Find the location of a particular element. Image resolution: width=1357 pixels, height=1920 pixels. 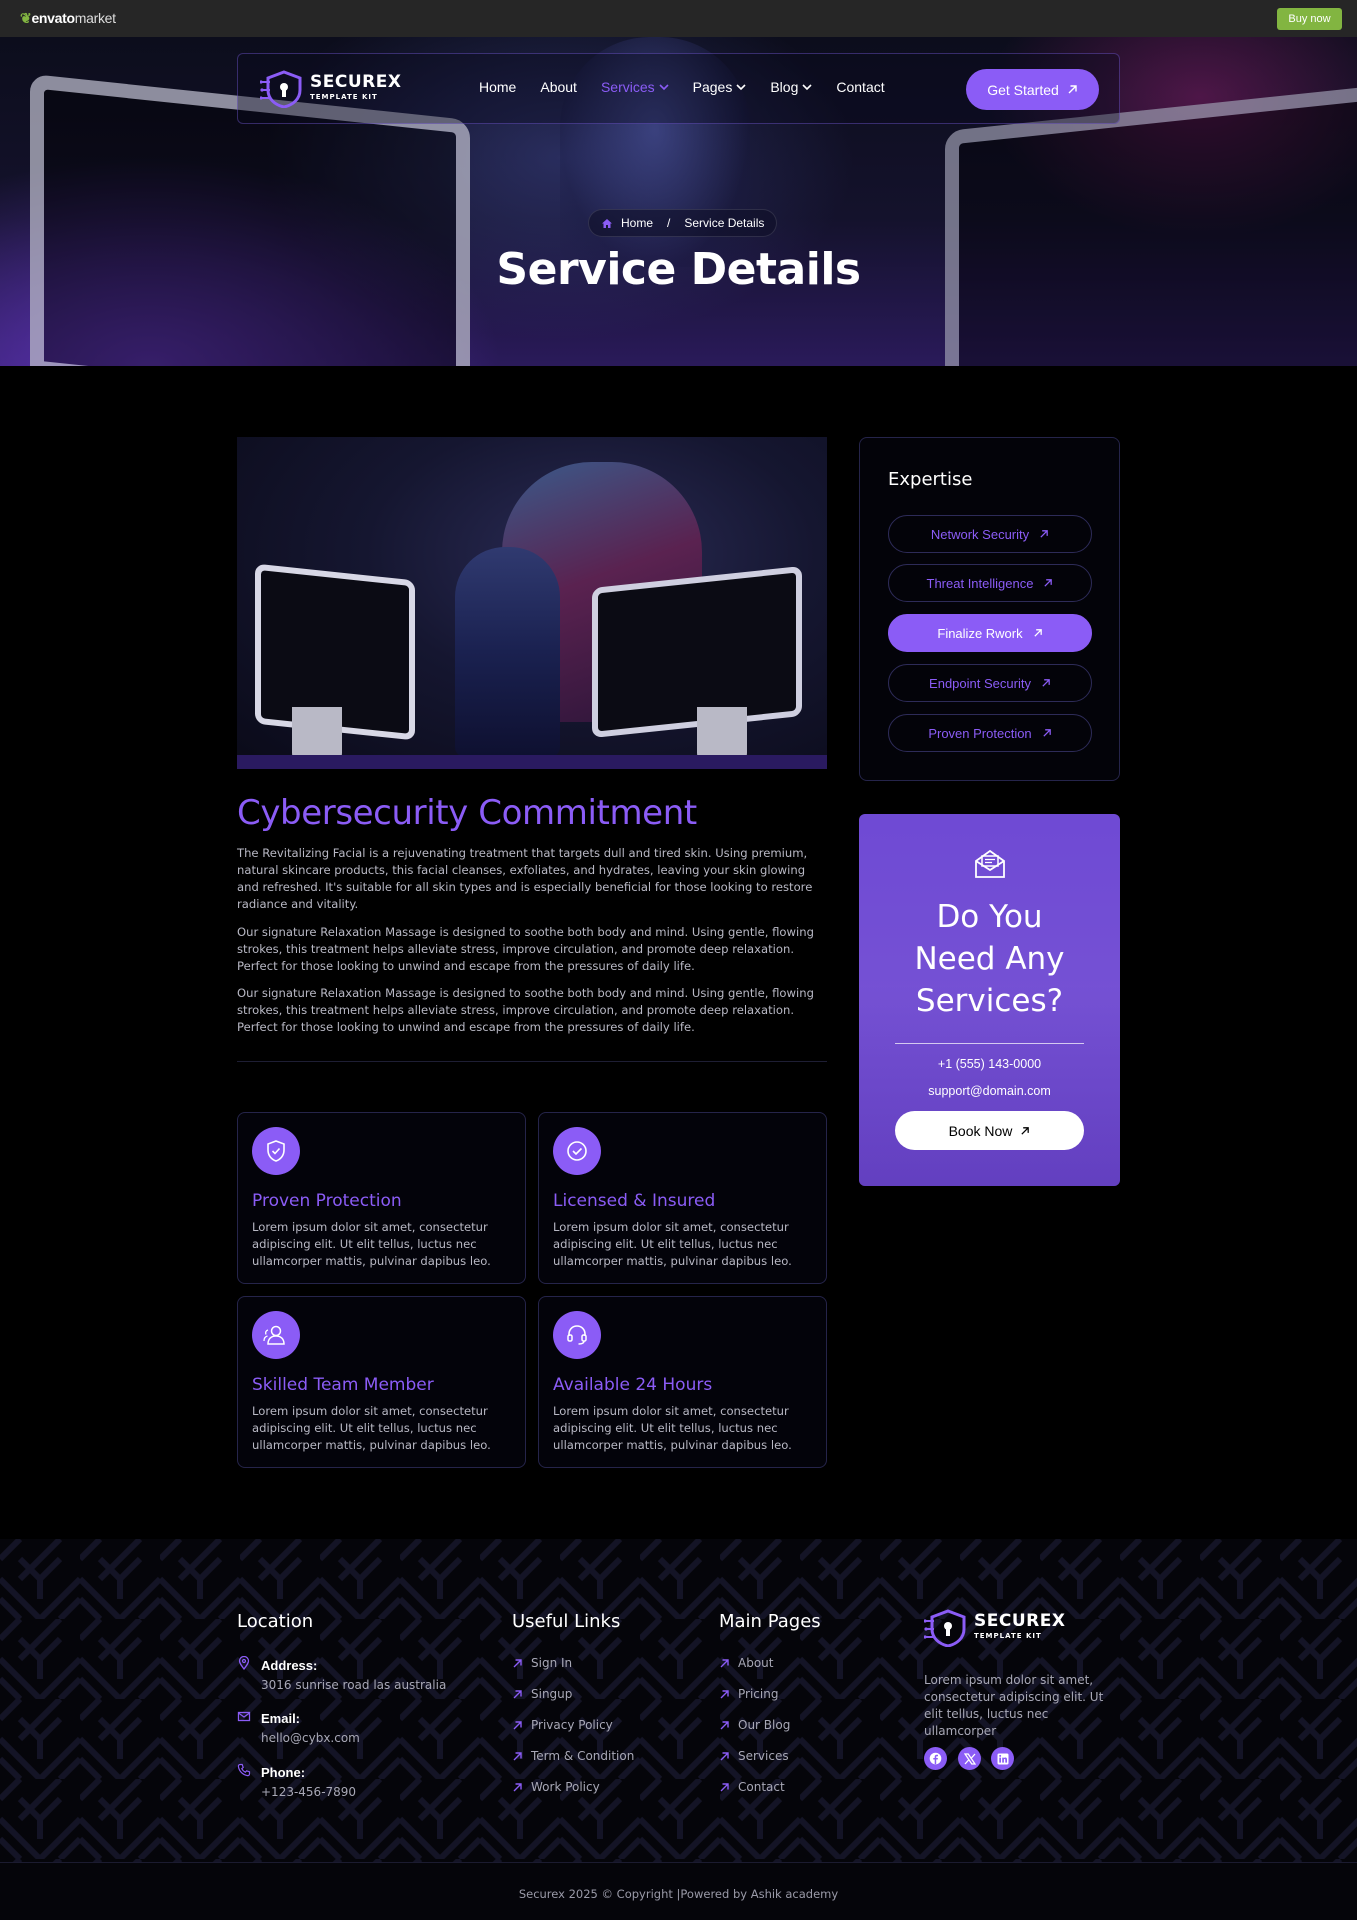

linkedin-icon is located at coordinates (1002, 1758).